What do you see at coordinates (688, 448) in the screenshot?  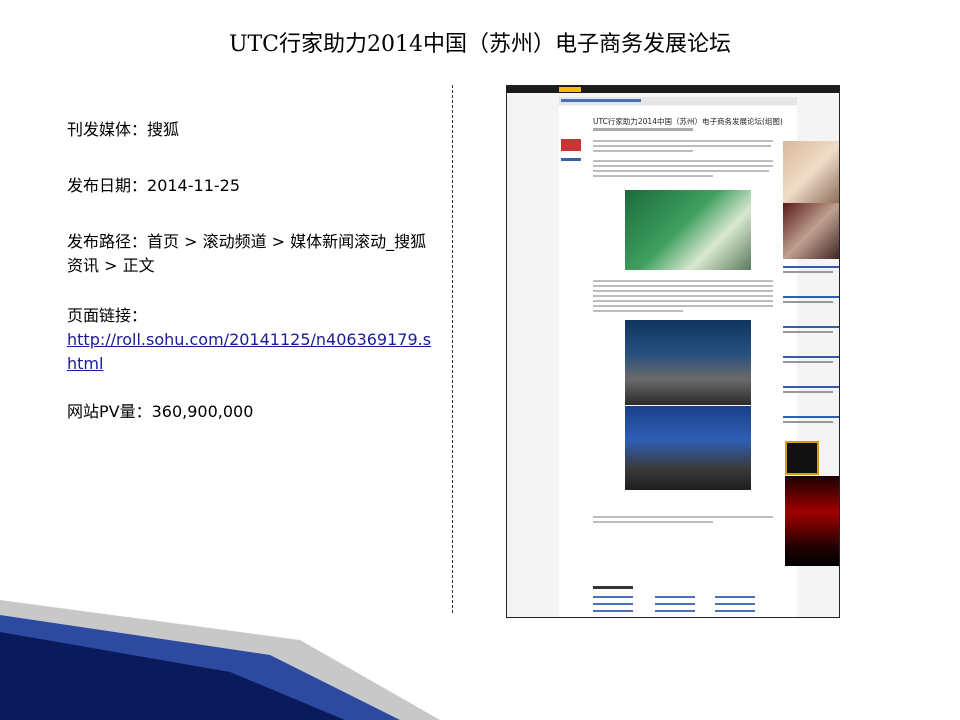 I see `forum-panel-photo` at bounding box center [688, 448].